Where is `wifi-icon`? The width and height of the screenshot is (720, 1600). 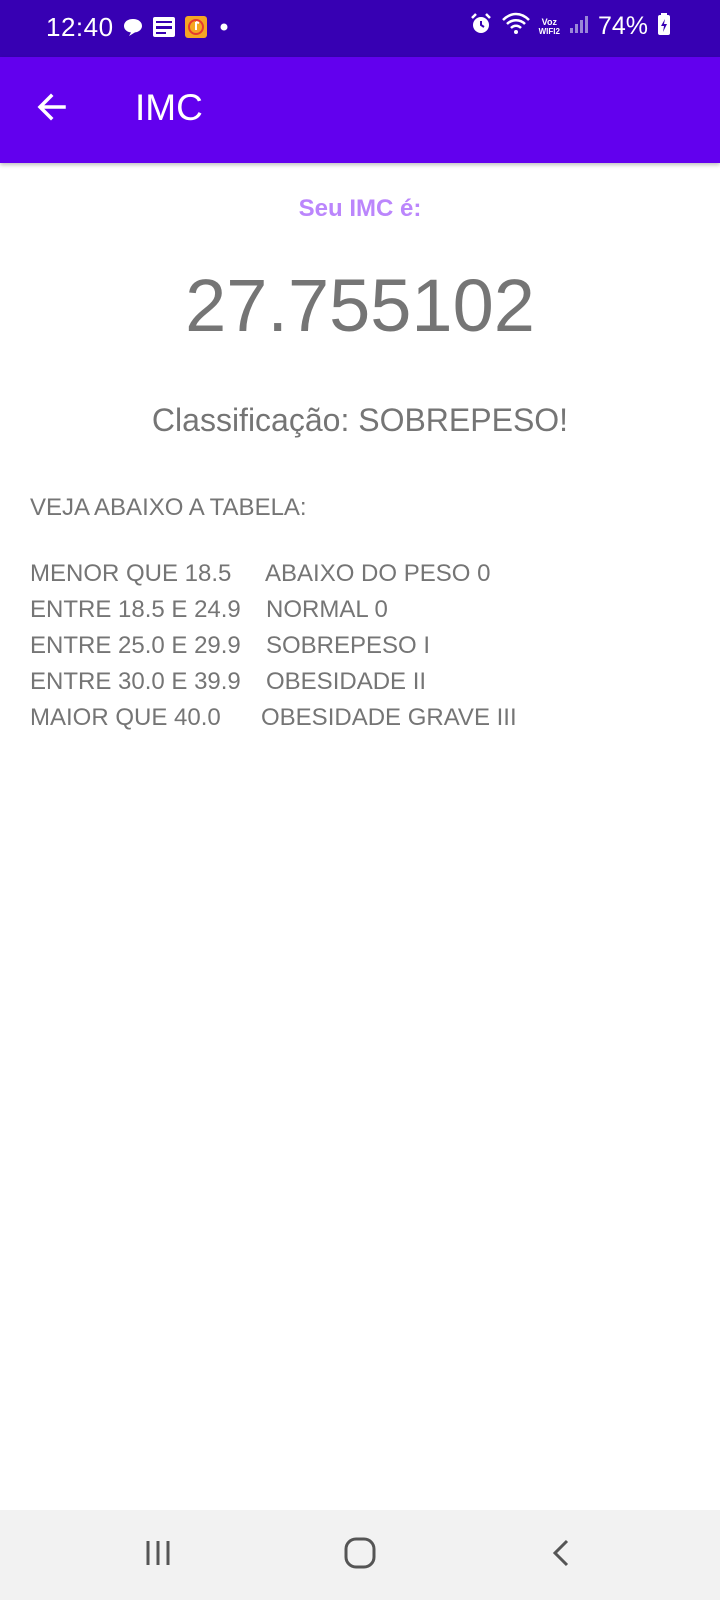 wifi-icon is located at coordinates (516, 26).